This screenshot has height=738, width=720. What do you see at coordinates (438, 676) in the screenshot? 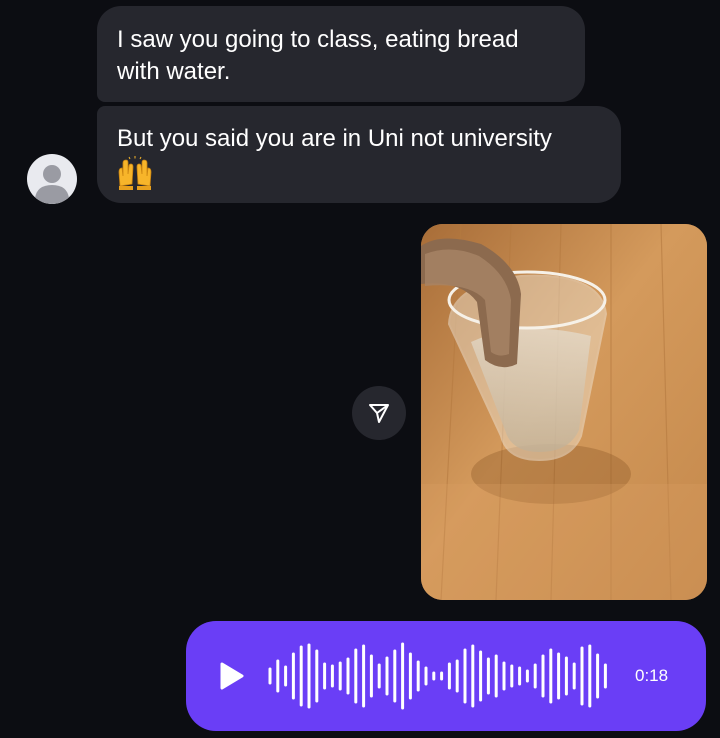
I see `audio-waveform` at bounding box center [438, 676].